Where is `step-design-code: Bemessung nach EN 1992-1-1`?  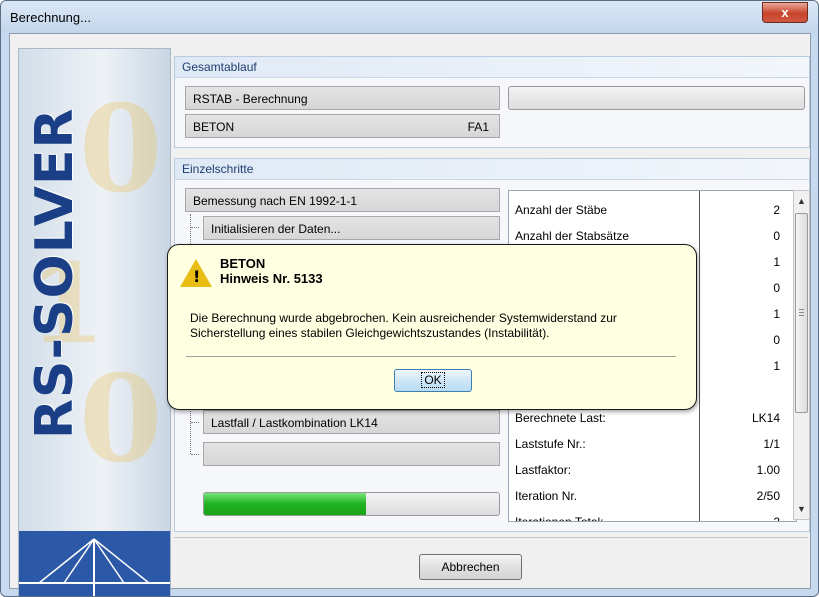 step-design-code: Bemessung nach EN 1992-1-1 is located at coordinates (342, 200).